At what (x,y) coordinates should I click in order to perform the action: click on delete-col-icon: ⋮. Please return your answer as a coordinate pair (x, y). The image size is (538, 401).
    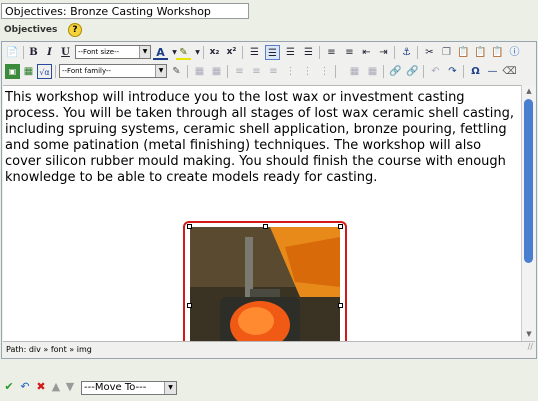
    Looking at the image, I should click on (324, 71).